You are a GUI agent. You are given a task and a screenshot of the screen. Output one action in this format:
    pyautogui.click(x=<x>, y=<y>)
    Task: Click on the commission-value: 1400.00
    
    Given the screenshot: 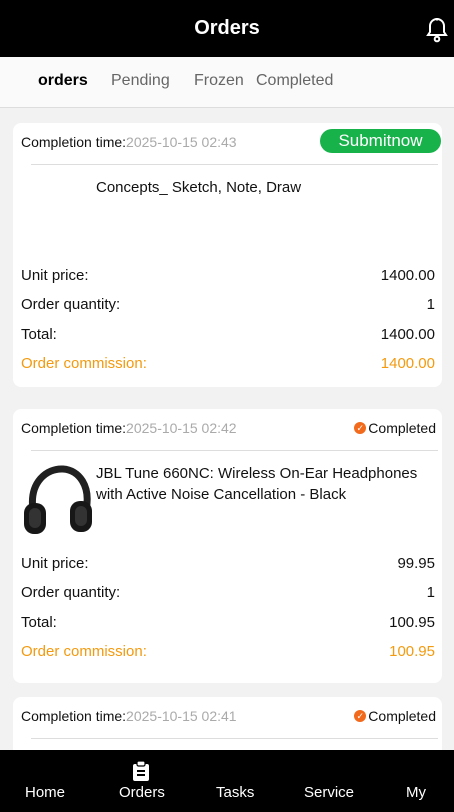 What is the action you would take?
    pyautogui.click(x=407, y=363)
    